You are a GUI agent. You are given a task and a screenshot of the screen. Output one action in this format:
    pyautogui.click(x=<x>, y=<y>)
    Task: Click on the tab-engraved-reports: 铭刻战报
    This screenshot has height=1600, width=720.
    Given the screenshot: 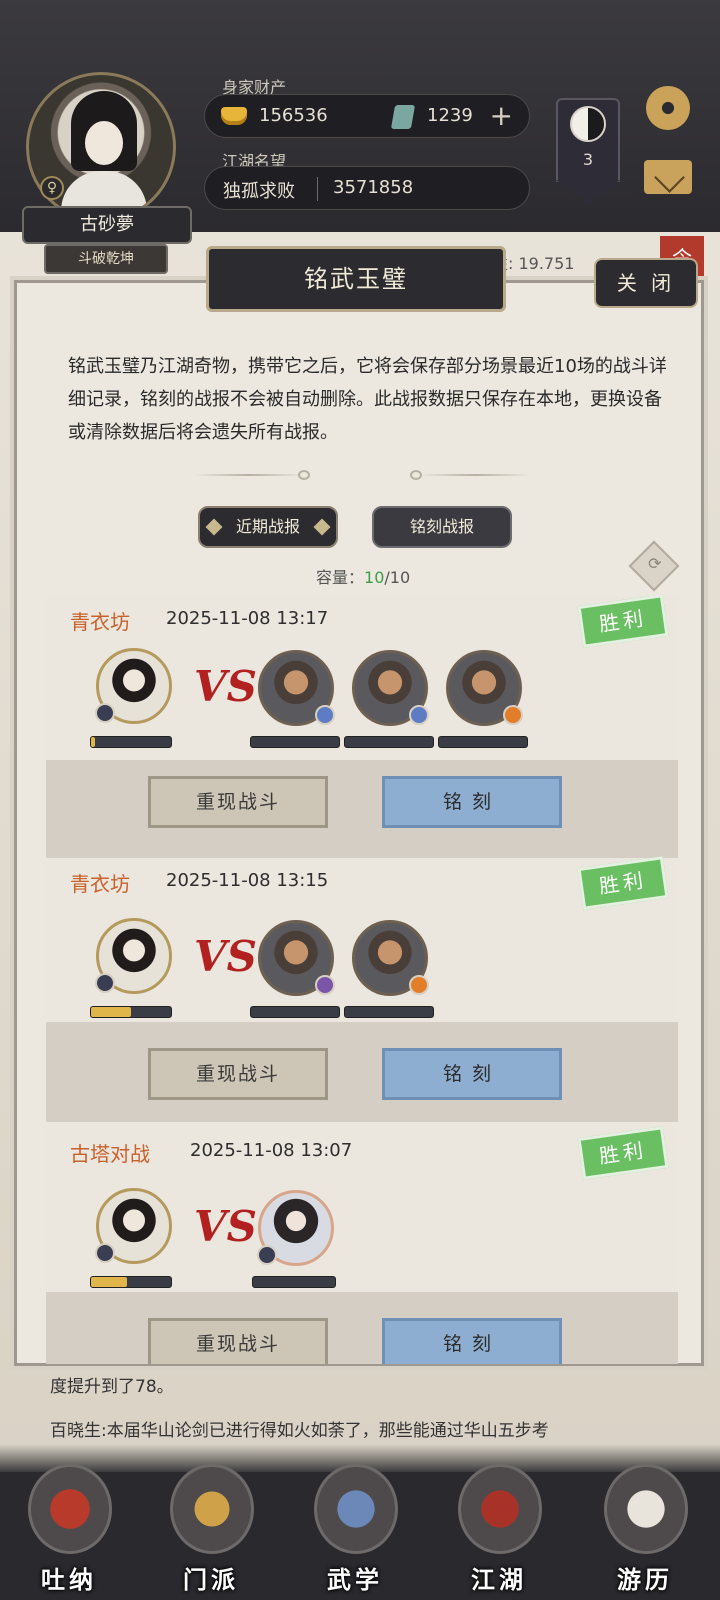 What is the action you would take?
    pyautogui.click(x=442, y=527)
    